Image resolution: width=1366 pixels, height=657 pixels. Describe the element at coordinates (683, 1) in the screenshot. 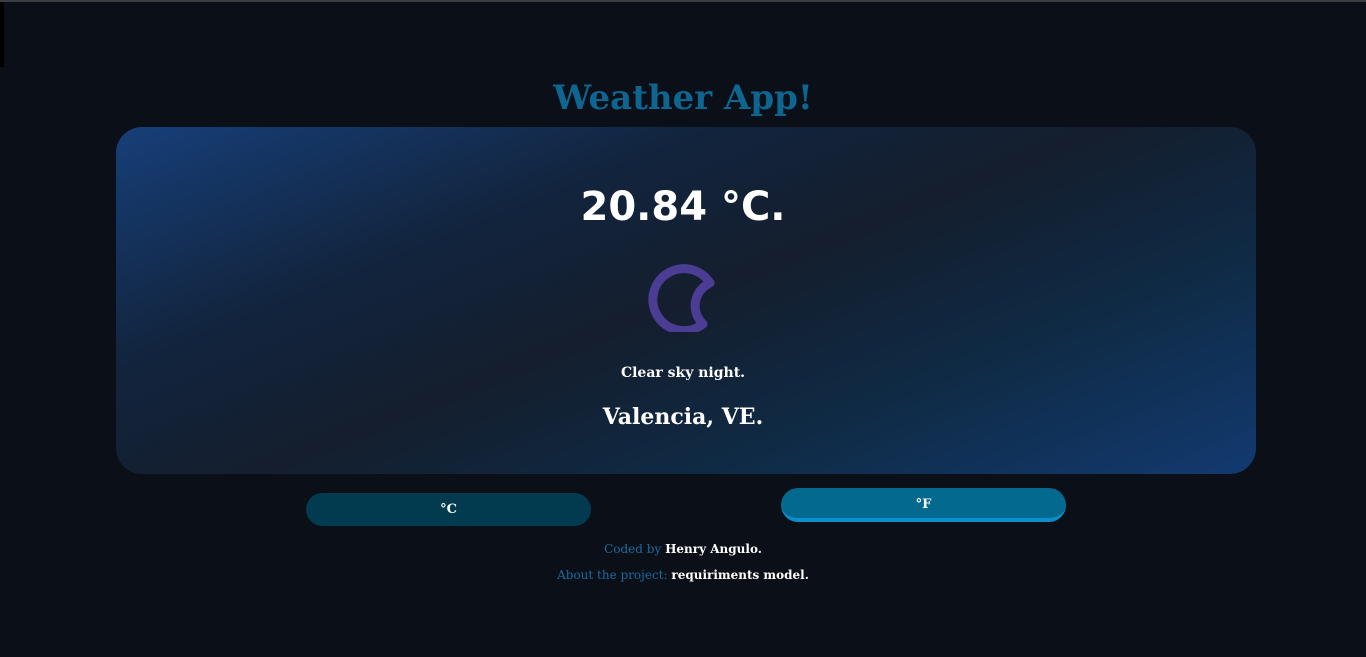

I see `window-top-strip` at that location.